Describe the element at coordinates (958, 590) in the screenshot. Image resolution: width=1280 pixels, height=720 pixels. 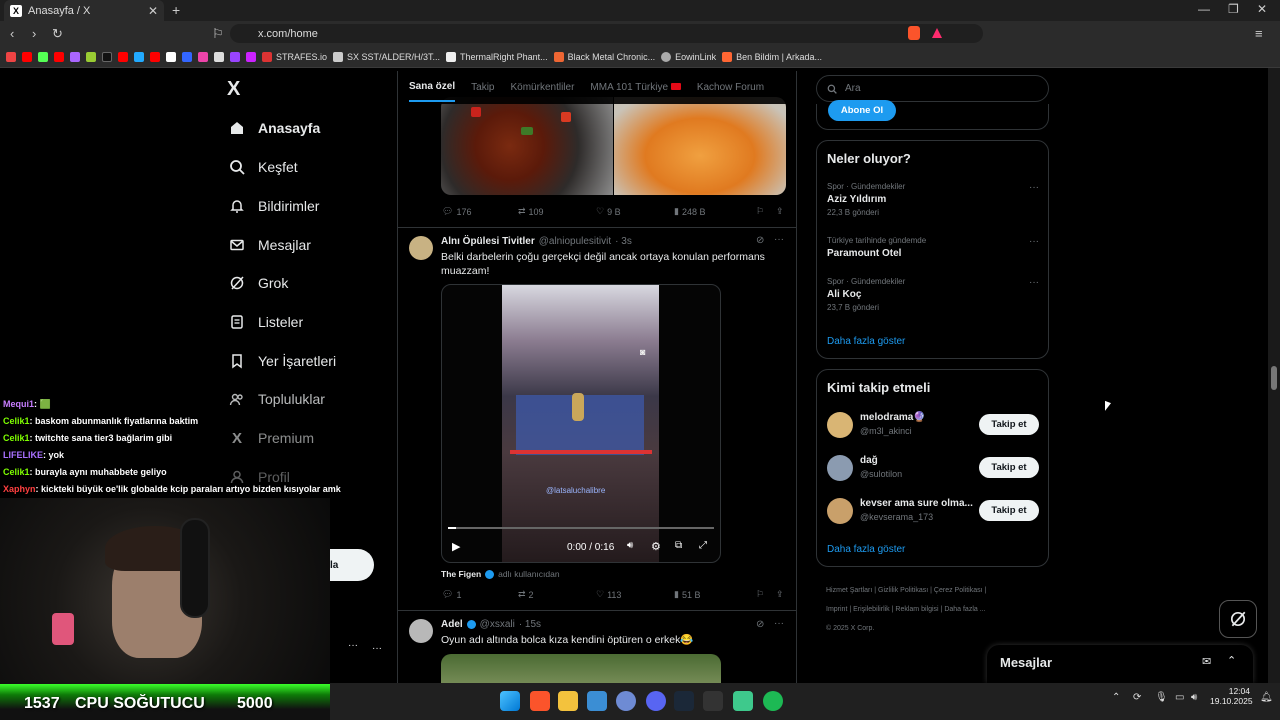
I see `footer-link: Çerez Politikası` at that location.